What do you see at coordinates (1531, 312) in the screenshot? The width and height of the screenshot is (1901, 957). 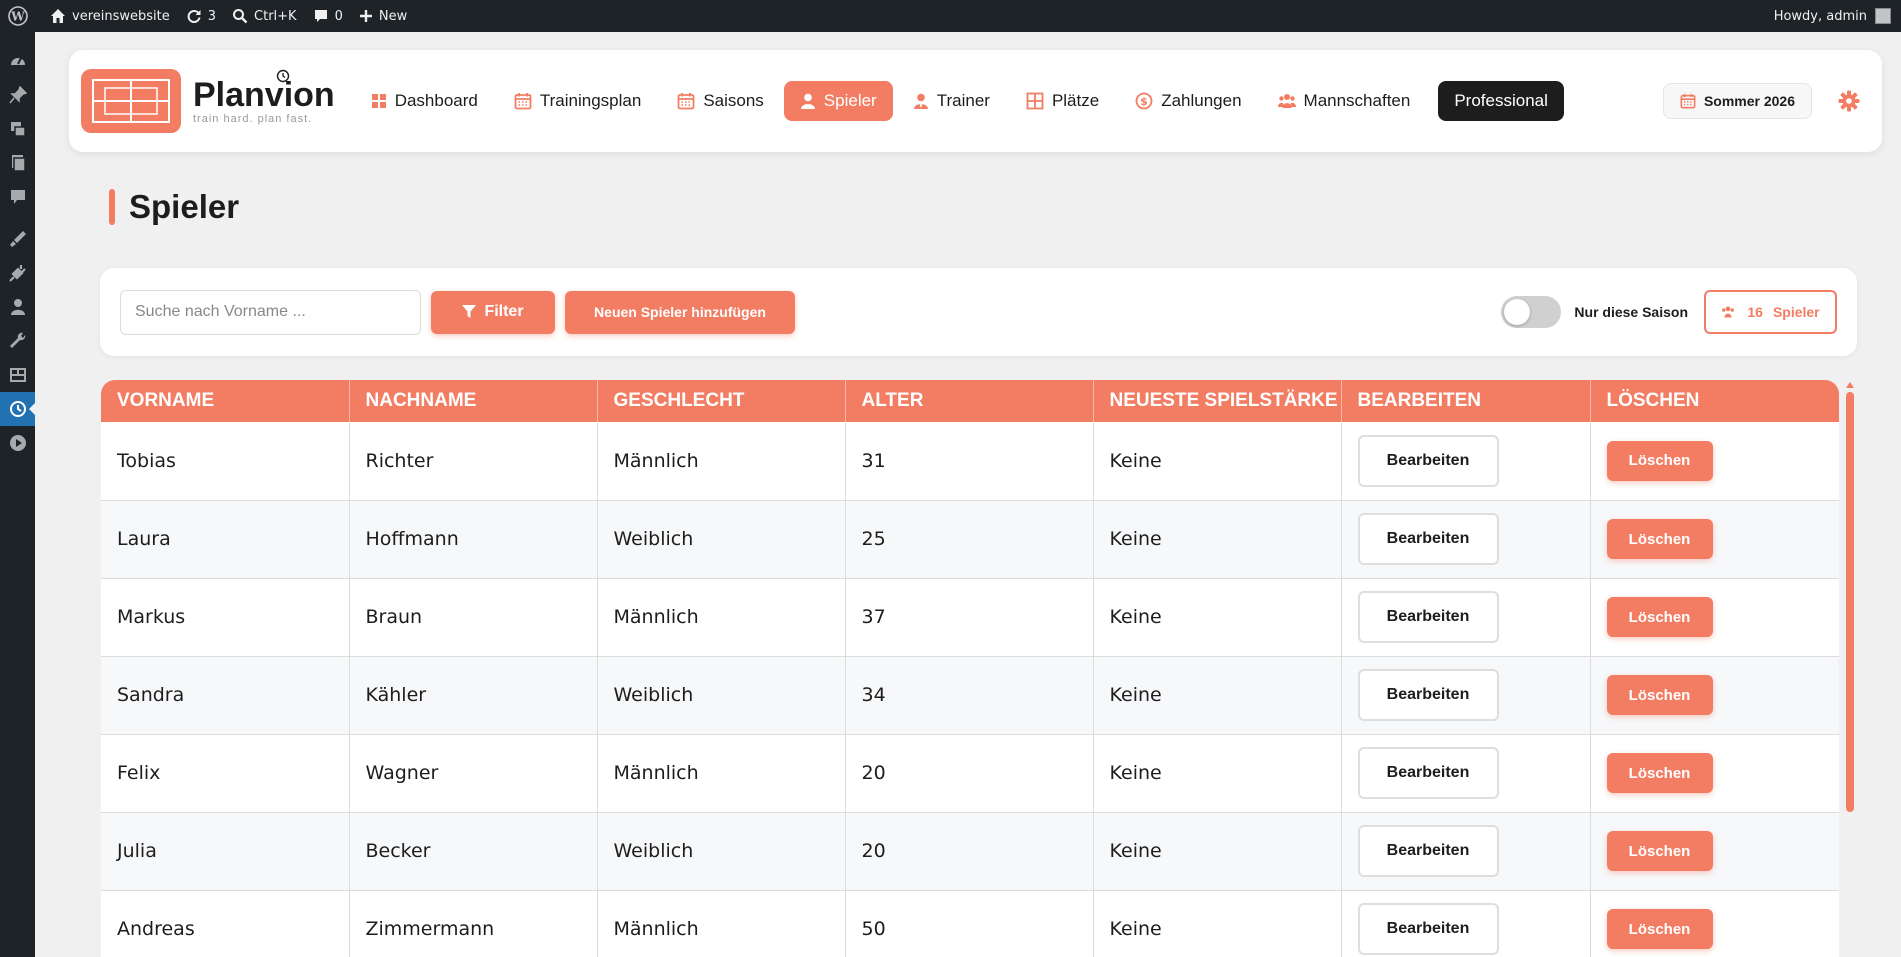 I see `season-toggle` at bounding box center [1531, 312].